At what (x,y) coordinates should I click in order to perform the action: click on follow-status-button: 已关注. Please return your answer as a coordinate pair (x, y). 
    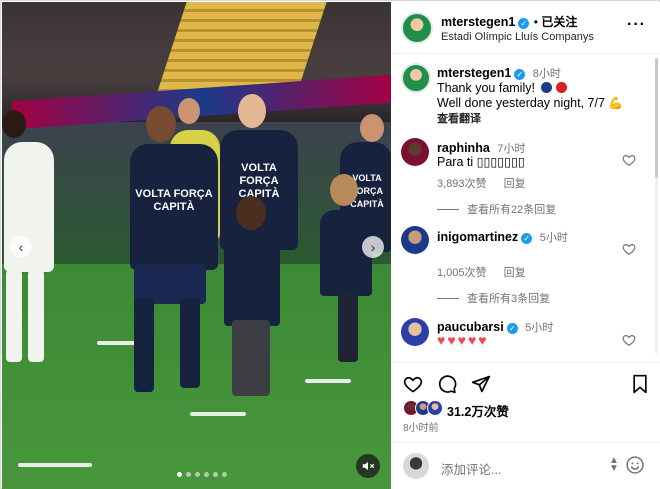
    Looking at the image, I should click on (559, 22).